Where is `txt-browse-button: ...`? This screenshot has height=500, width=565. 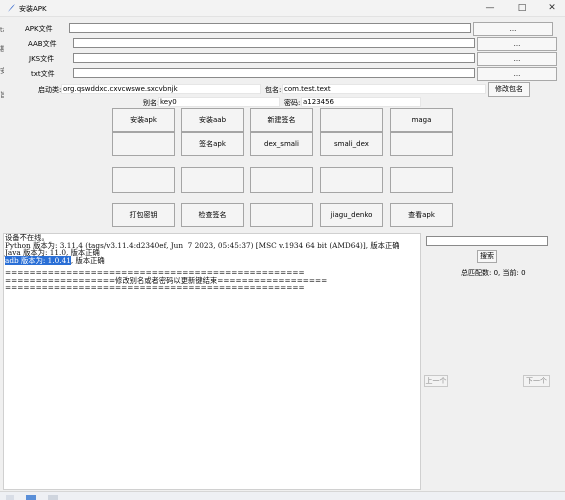 txt-browse-button: ... is located at coordinates (517, 74).